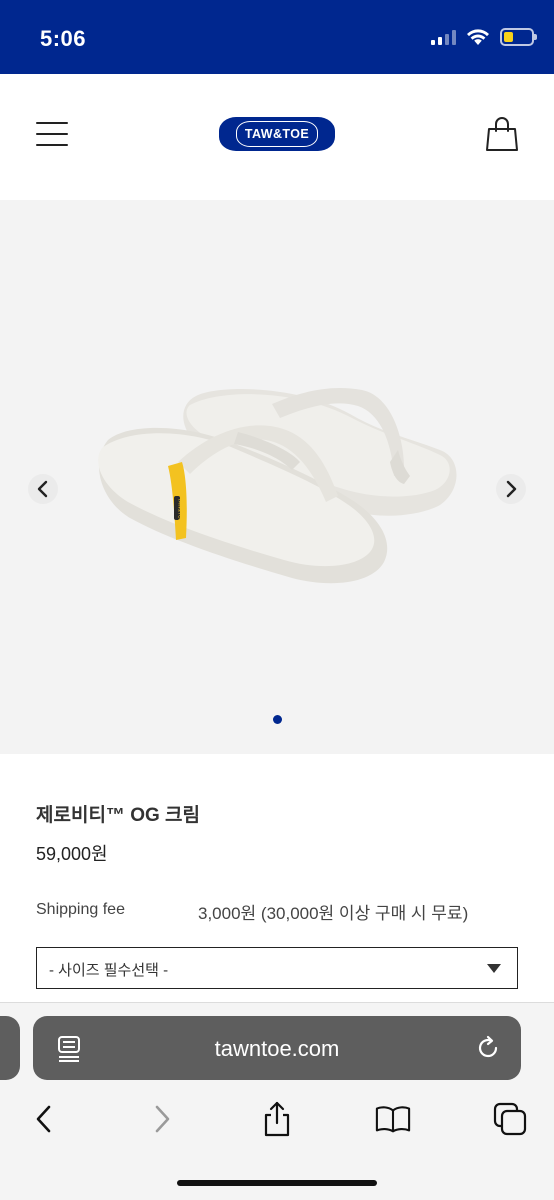  I want to click on brand-logo: TAW&TOE, so click(277, 134).